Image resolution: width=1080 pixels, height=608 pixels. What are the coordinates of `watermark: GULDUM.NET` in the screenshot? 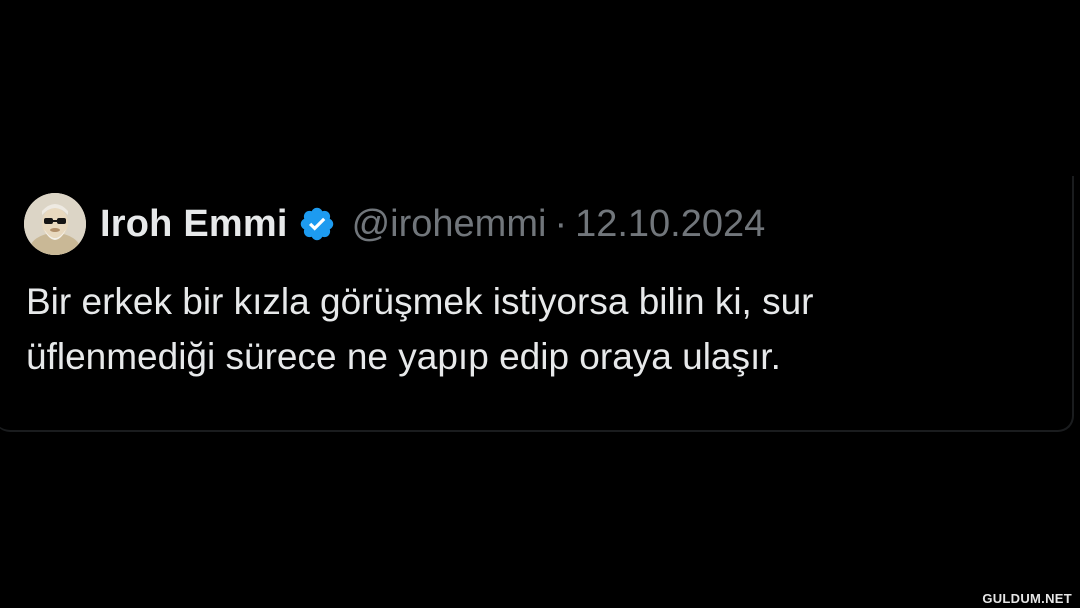 It's located at (1027, 598).